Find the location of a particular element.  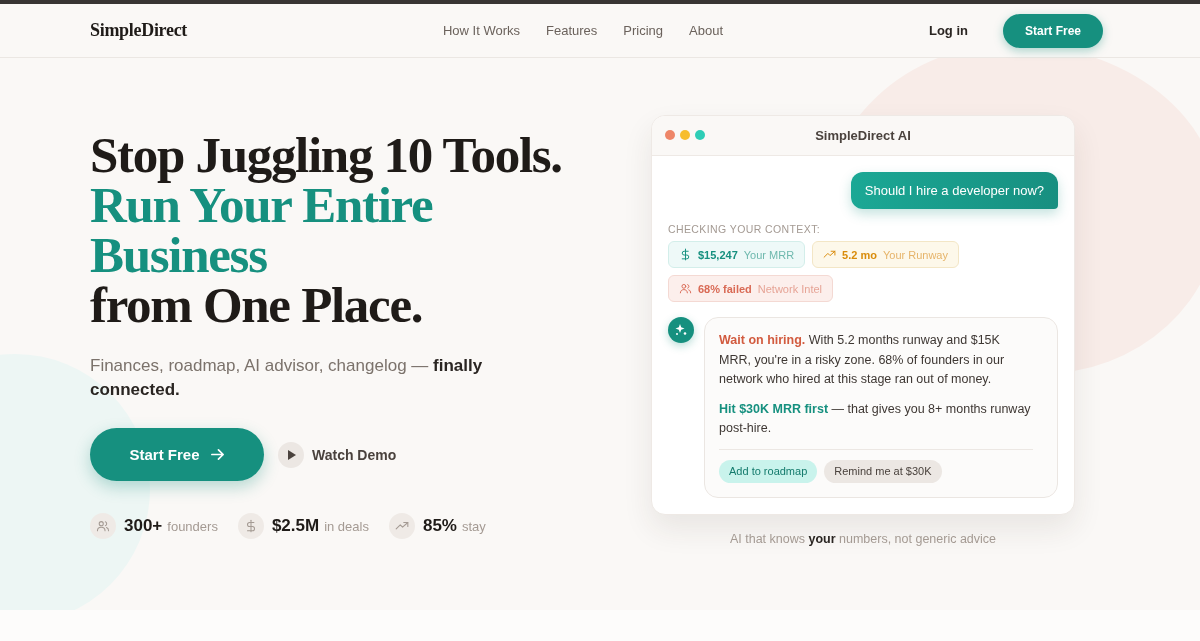

add-to-roadmap-button: Add to roadmap is located at coordinates (768, 471).